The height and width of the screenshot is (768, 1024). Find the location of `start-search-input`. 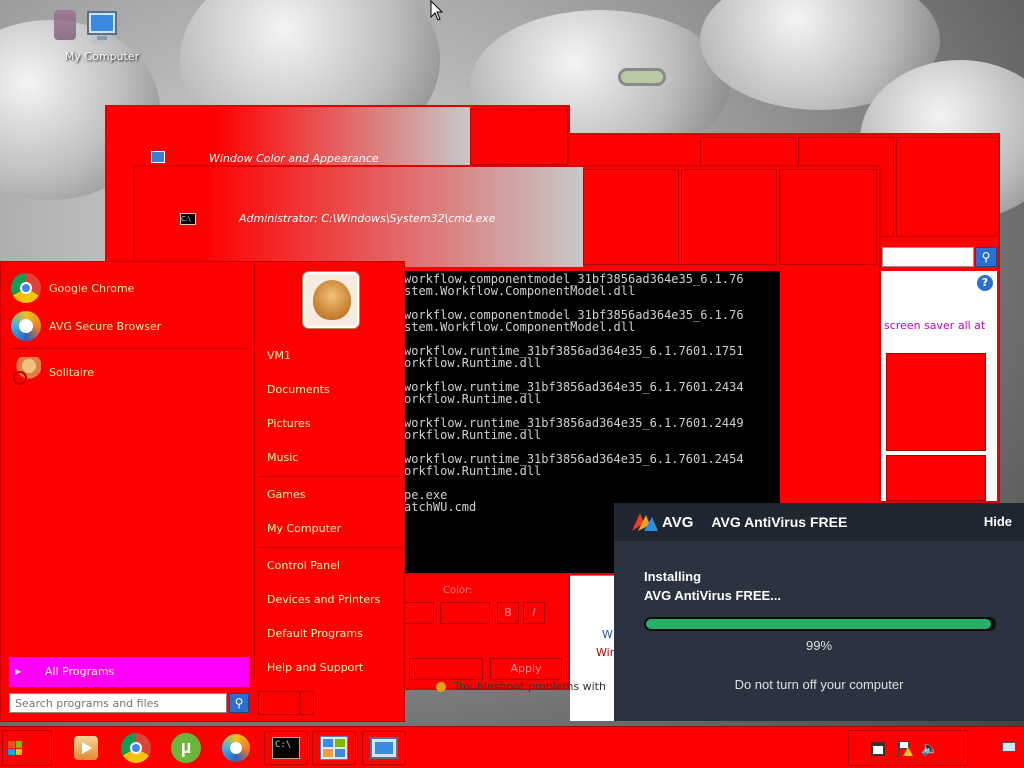

start-search-input is located at coordinates (118, 703).